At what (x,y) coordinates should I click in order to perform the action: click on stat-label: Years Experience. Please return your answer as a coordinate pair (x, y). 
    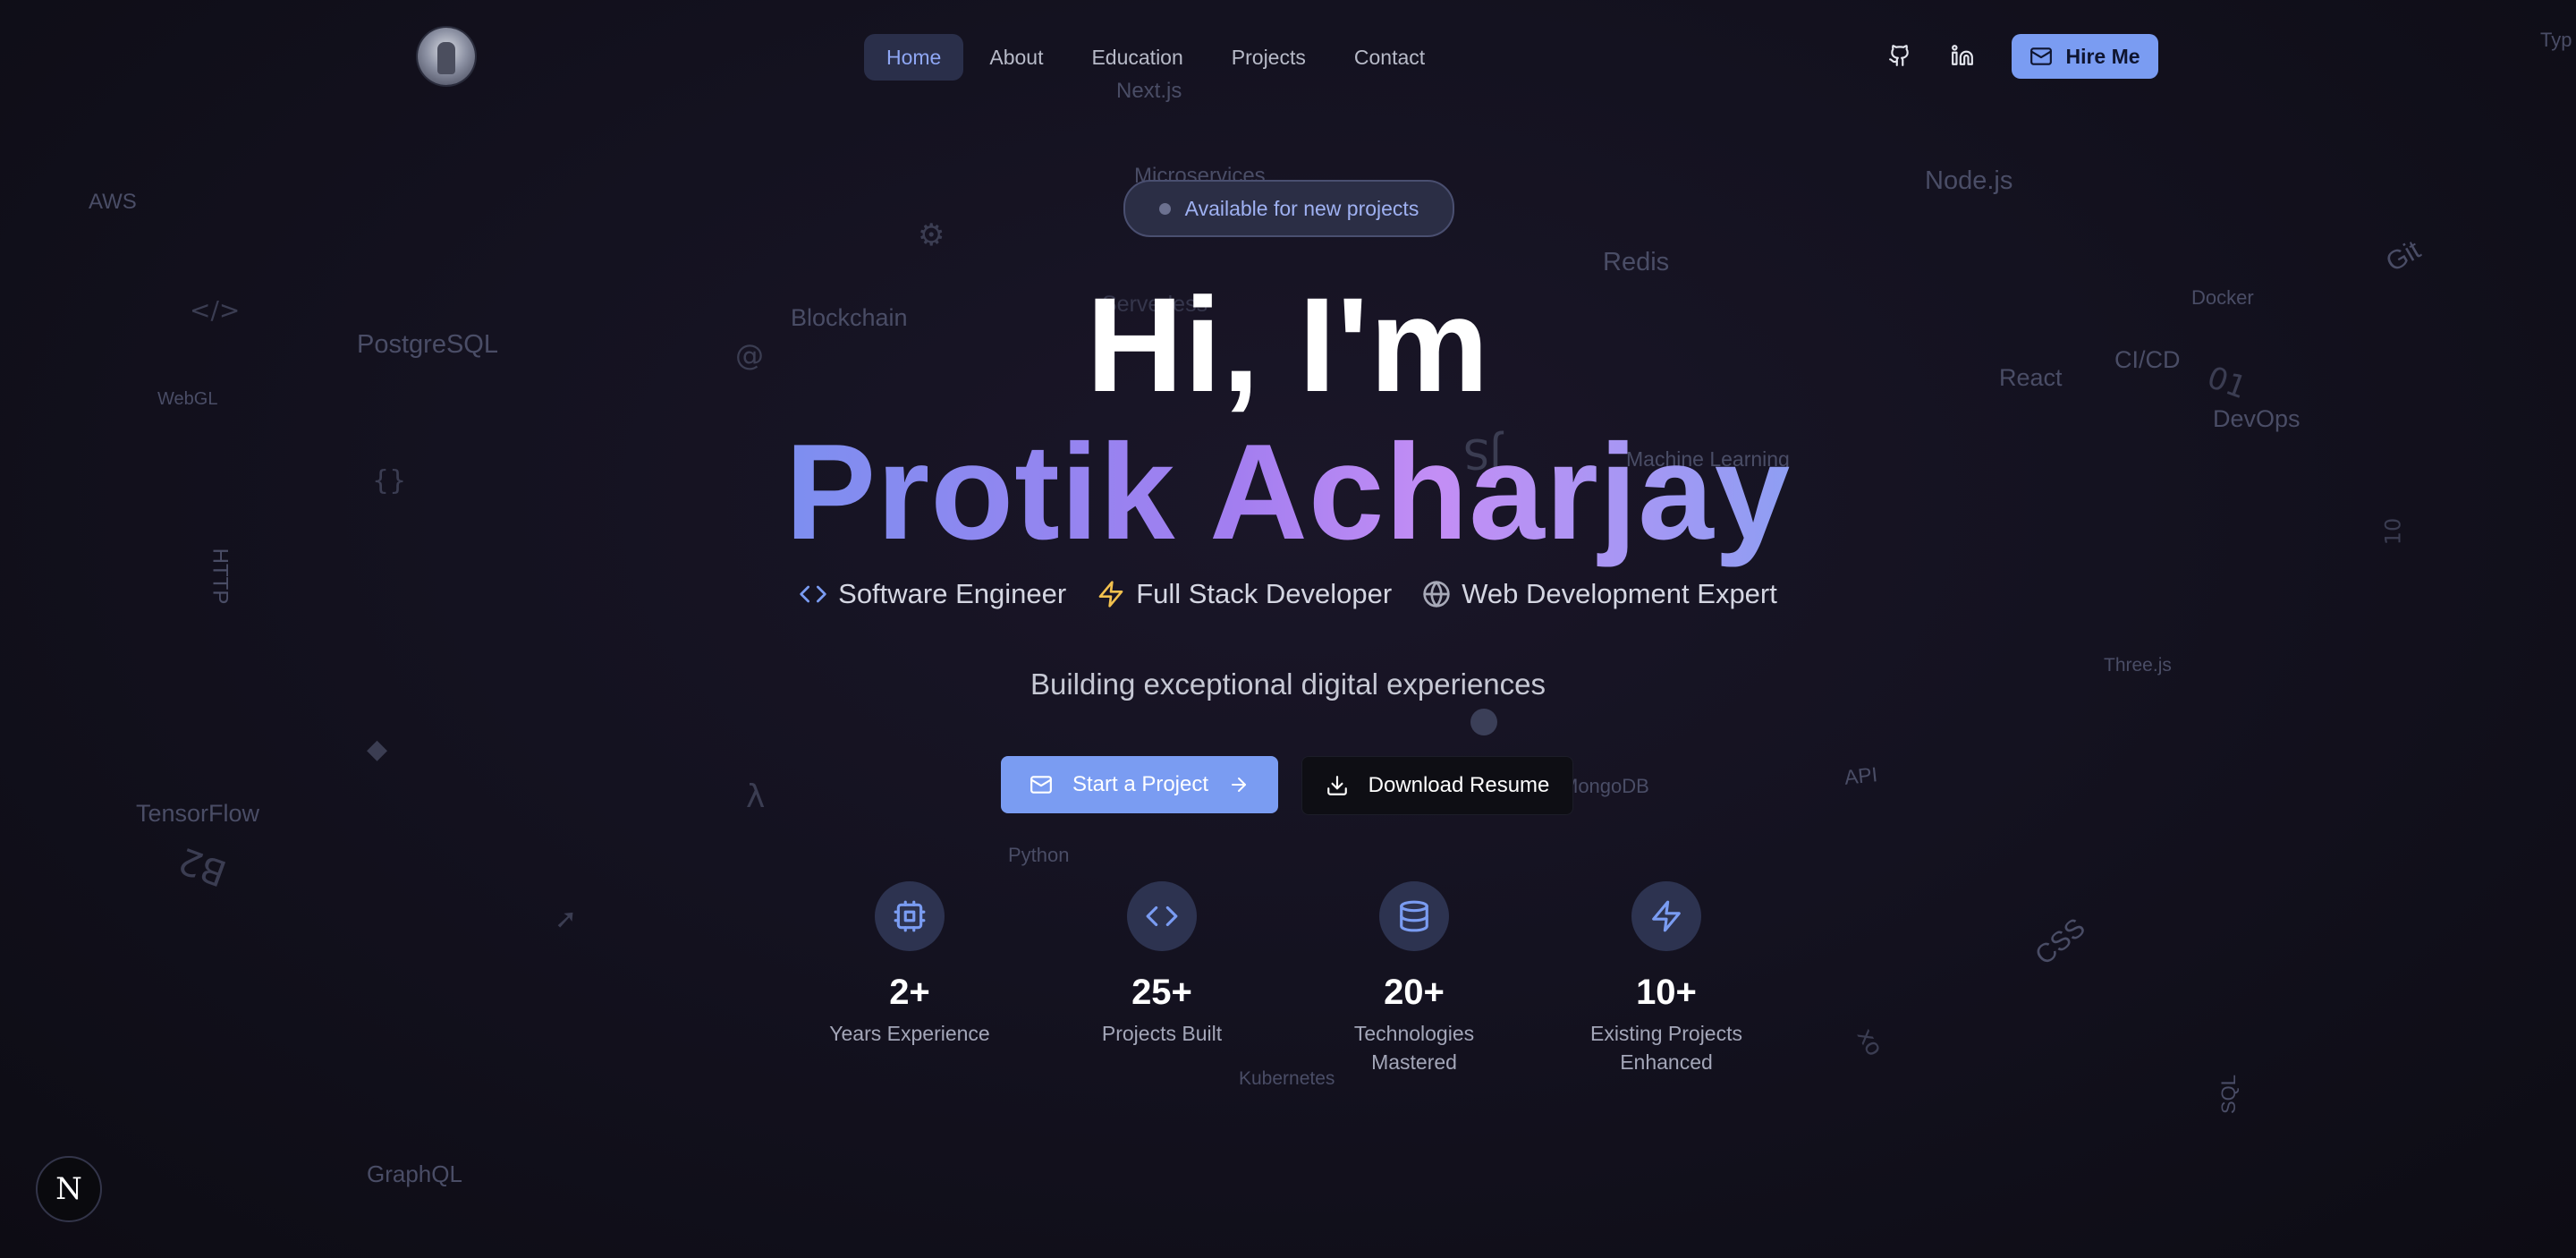
    Looking at the image, I should click on (909, 1033).